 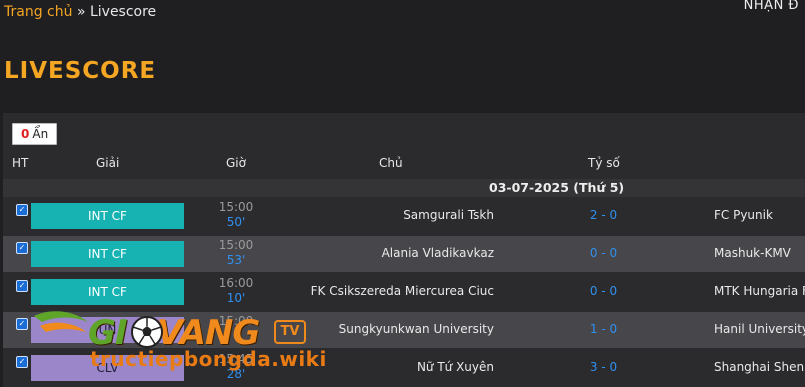 I want to click on hide-label: Ẩn, so click(x=40, y=134).